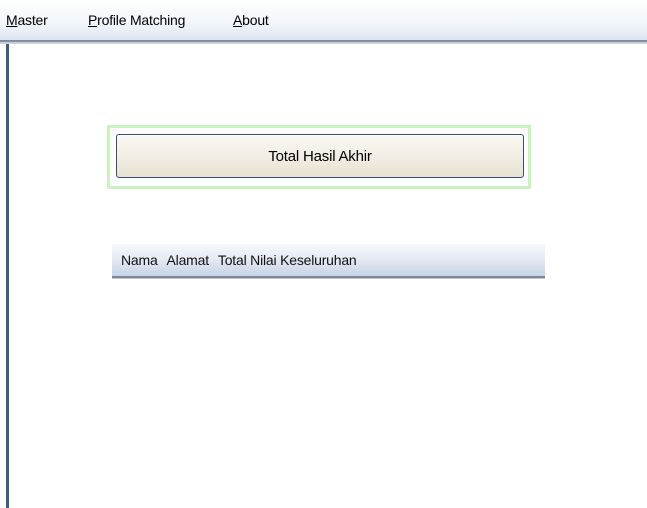 This screenshot has height=508, width=647. Describe the element at coordinates (32, 20) in the screenshot. I see `menu-master-label: aster` at that location.